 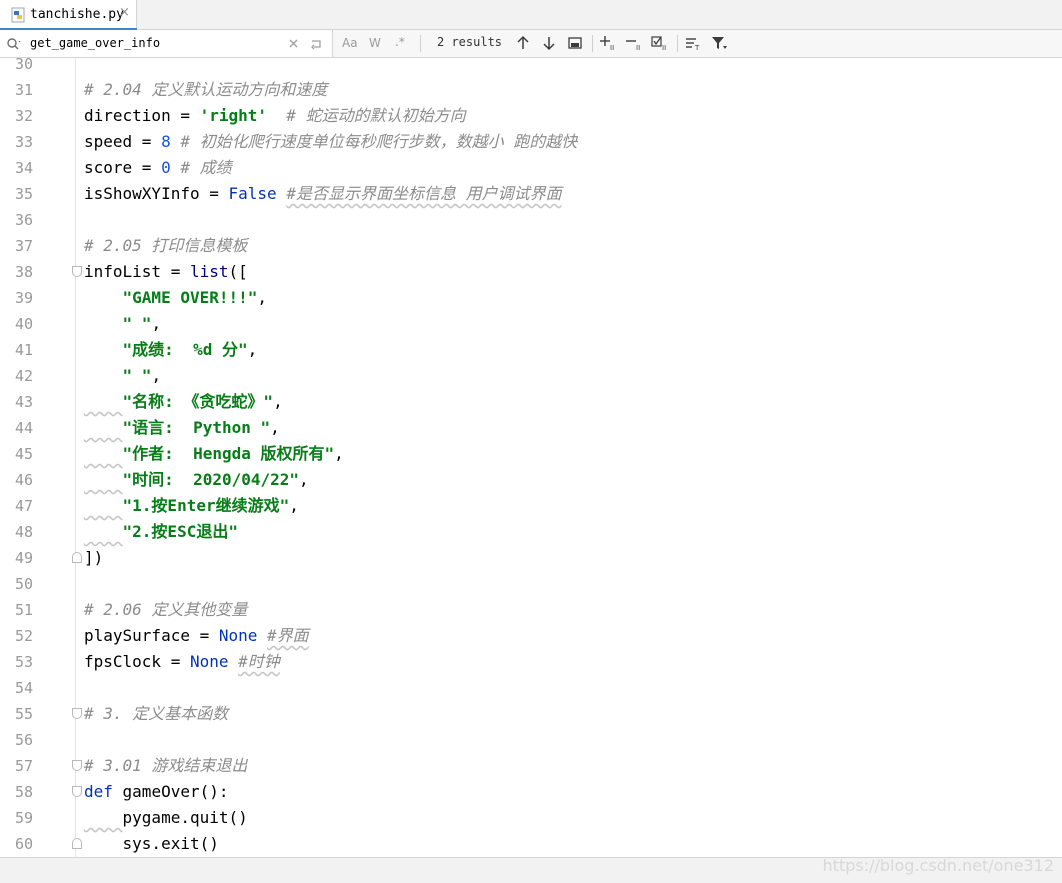 What do you see at coordinates (23, 454) in the screenshot?
I see `line-number: 45` at bounding box center [23, 454].